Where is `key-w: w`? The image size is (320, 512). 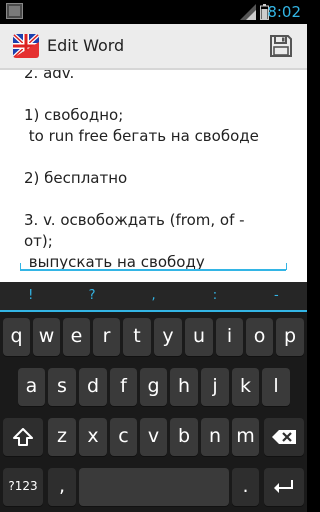
key-w: w is located at coordinates (46, 337).